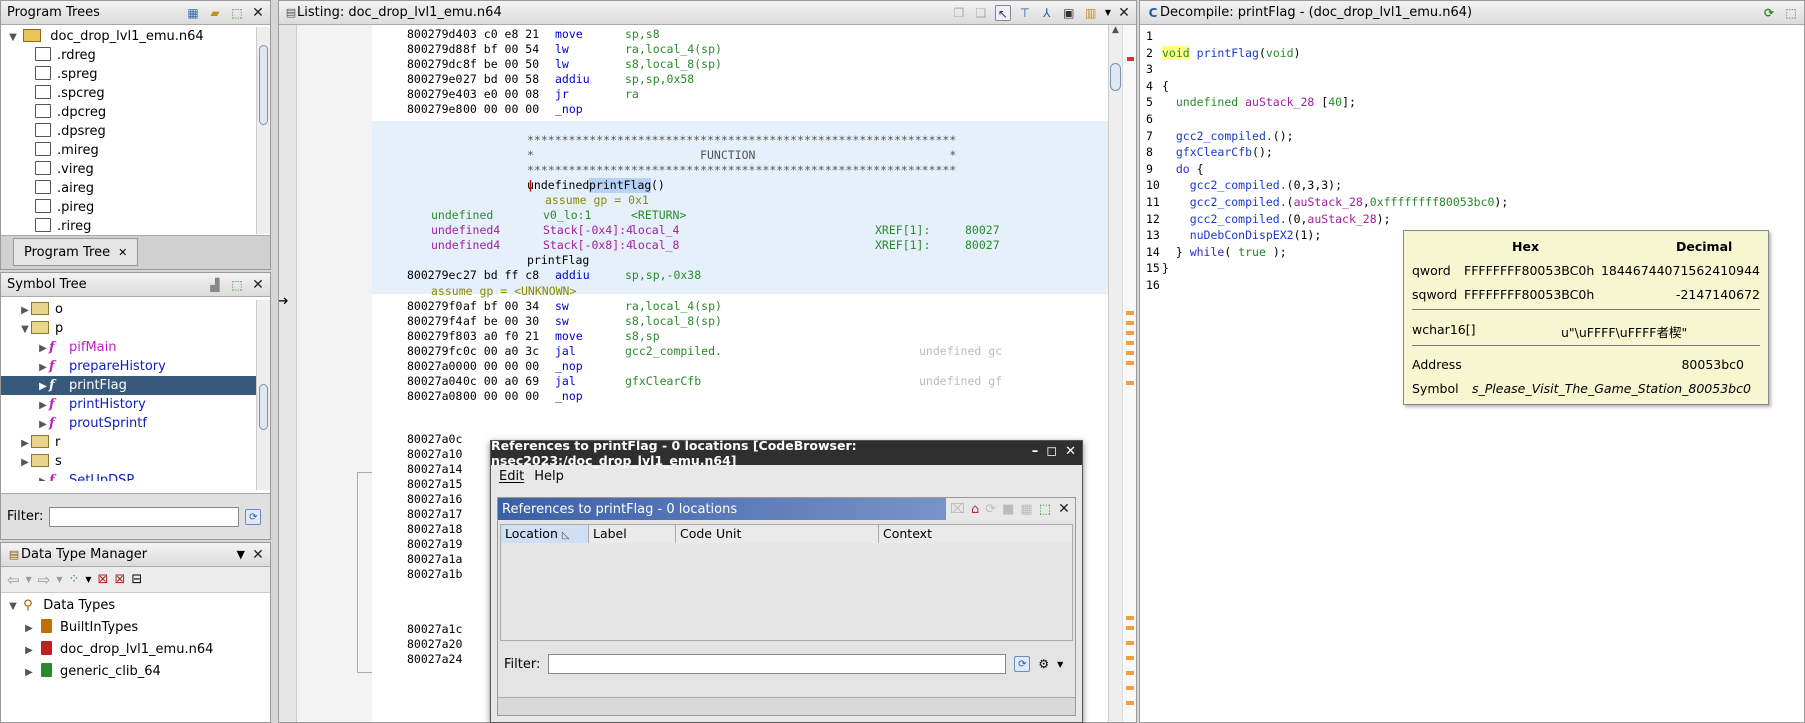 The width and height of the screenshot is (1805, 723). What do you see at coordinates (136, 579) in the screenshot?
I see `collapse-all-icon: ⊟` at bounding box center [136, 579].